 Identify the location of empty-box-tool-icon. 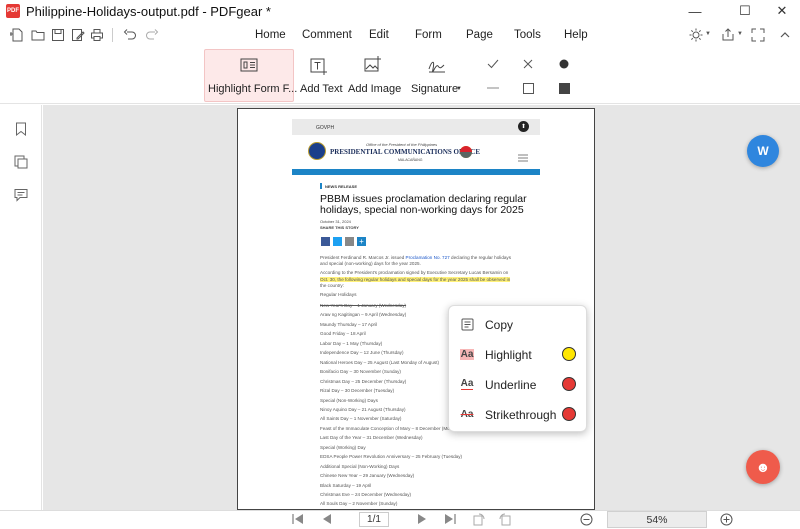
(528, 88).